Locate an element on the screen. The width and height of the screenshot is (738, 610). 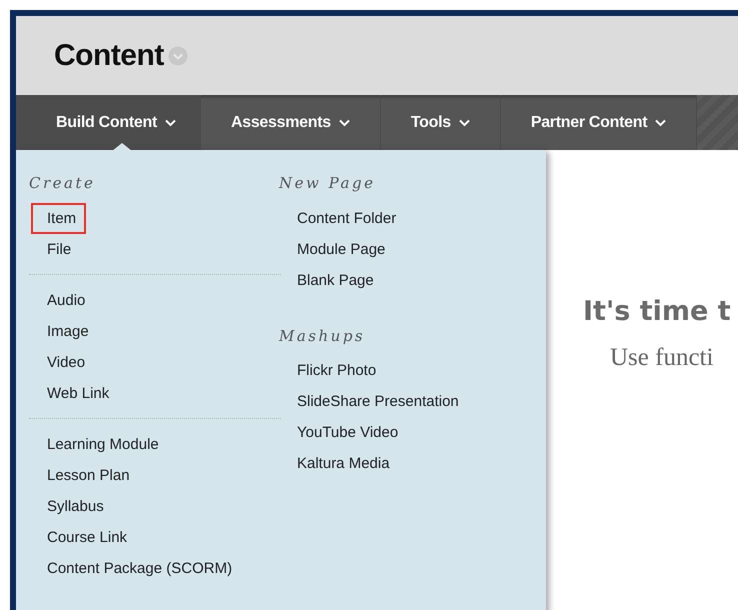
chevron-circle-icon is located at coordinates (178, 56).